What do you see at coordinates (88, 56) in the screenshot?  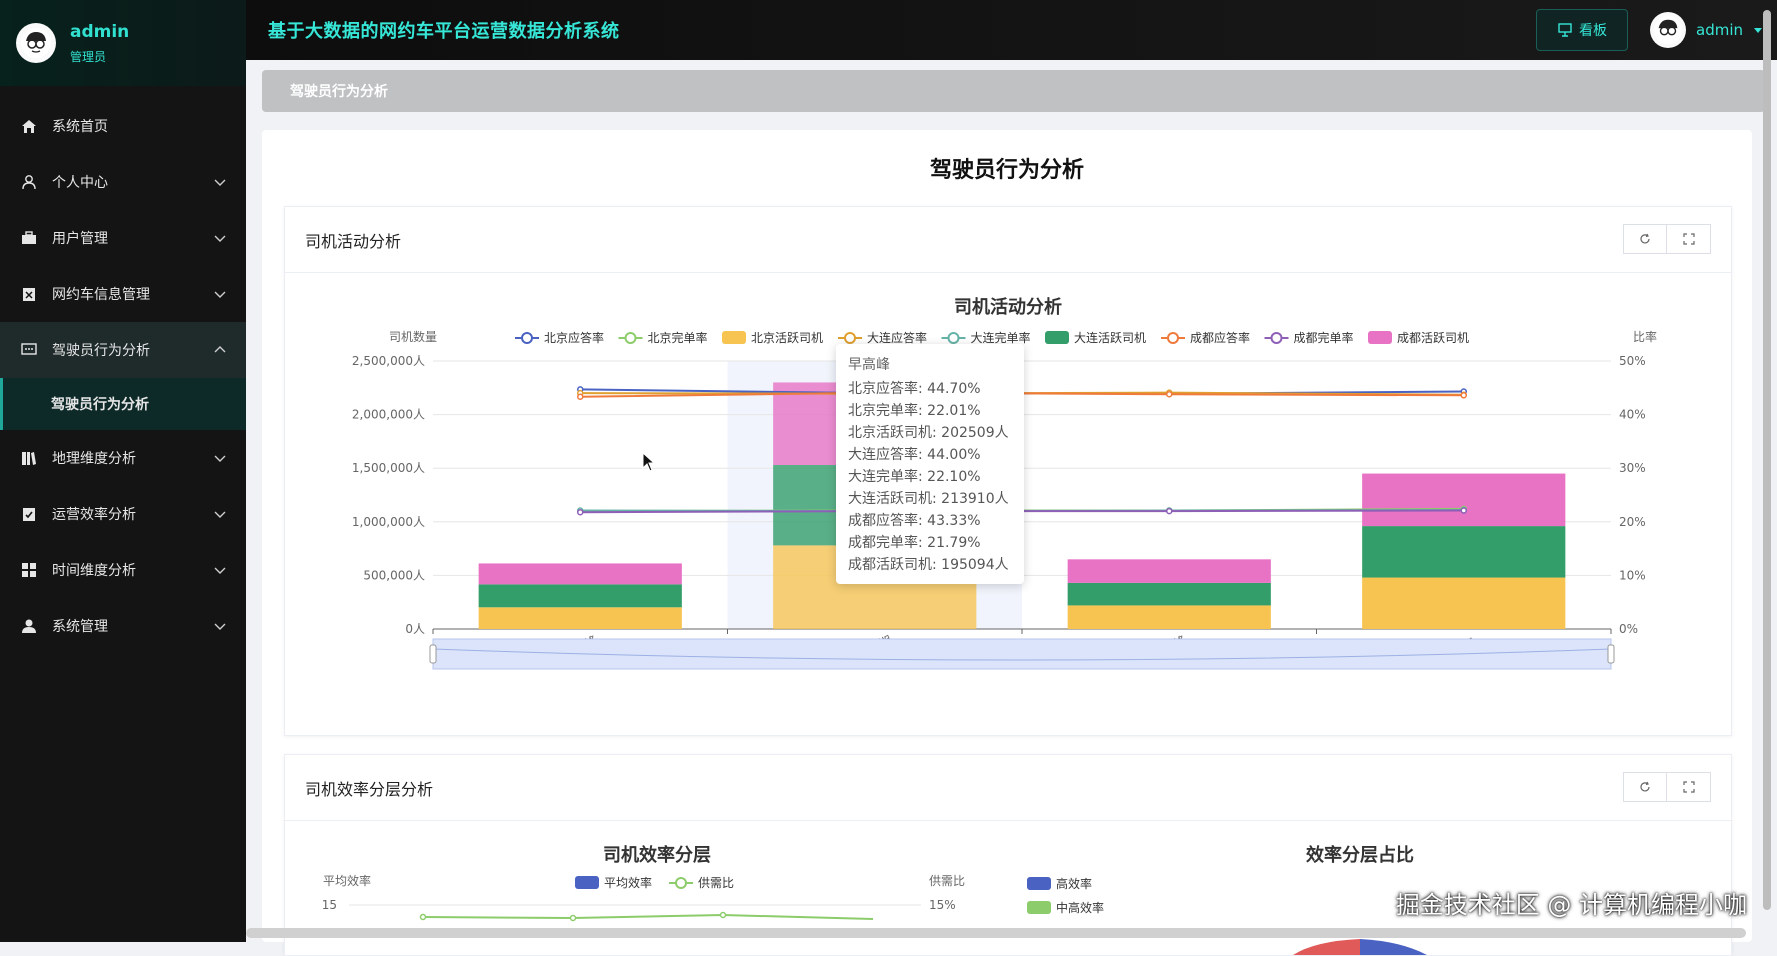 I see `user-role: 管理员` at bounding box center [88, 56].